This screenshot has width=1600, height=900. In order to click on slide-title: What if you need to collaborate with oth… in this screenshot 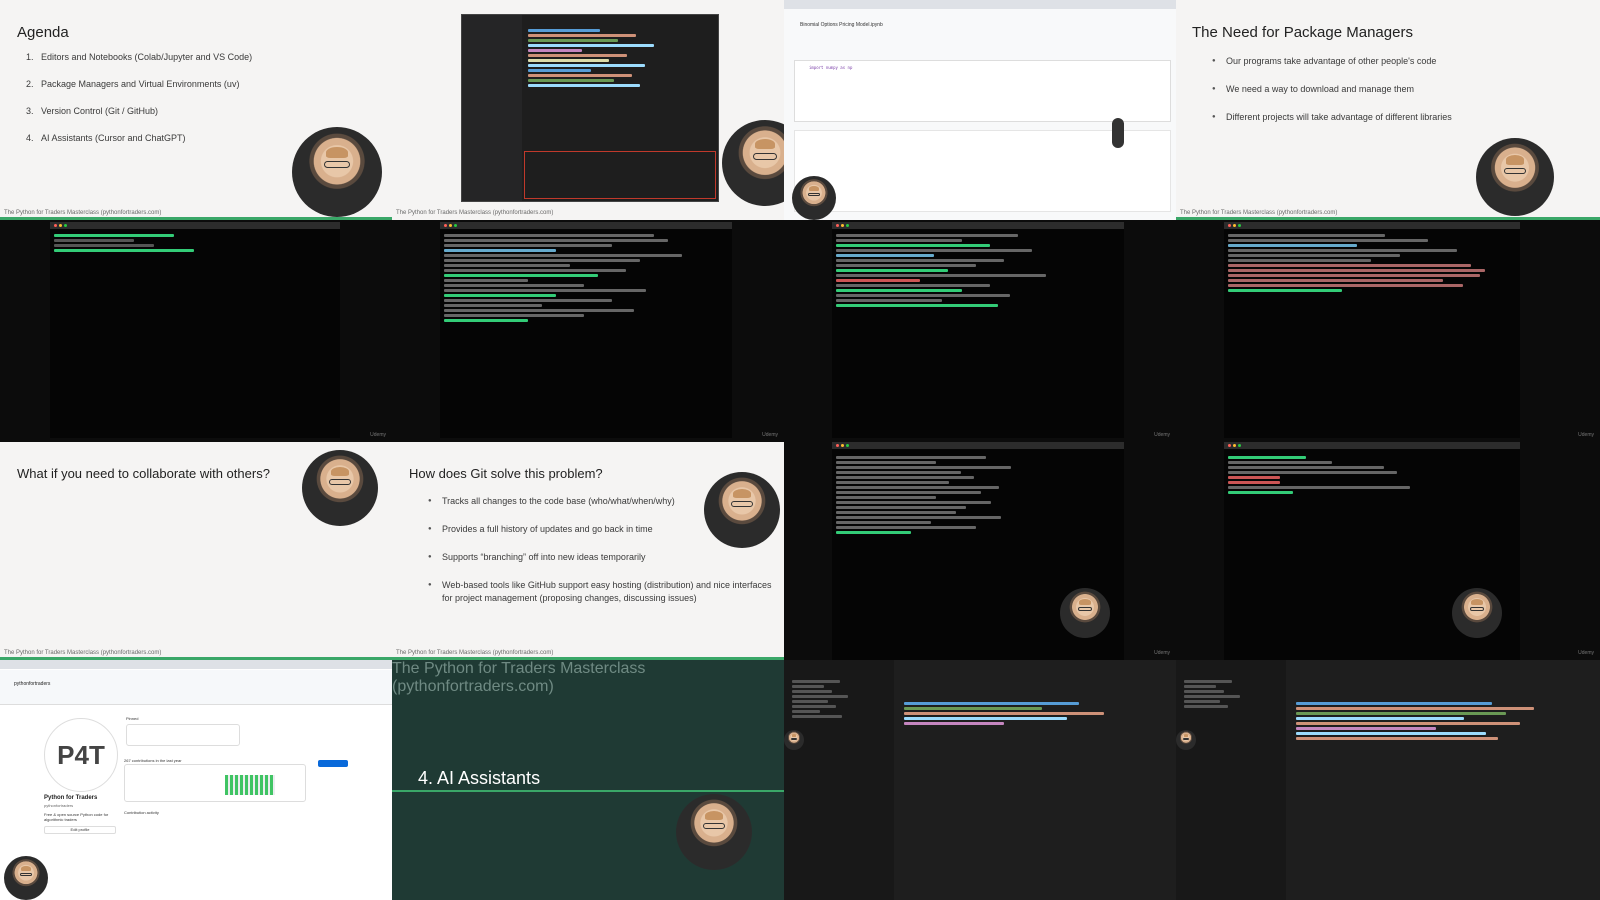, I will do `click(143, 473)`.